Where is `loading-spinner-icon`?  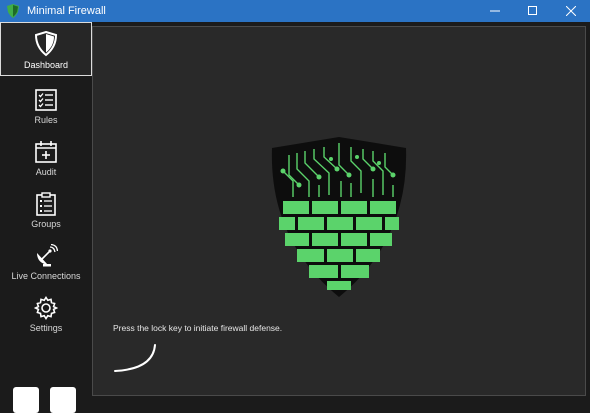 loading-spinner-icon is located at coordinates (135, 358).